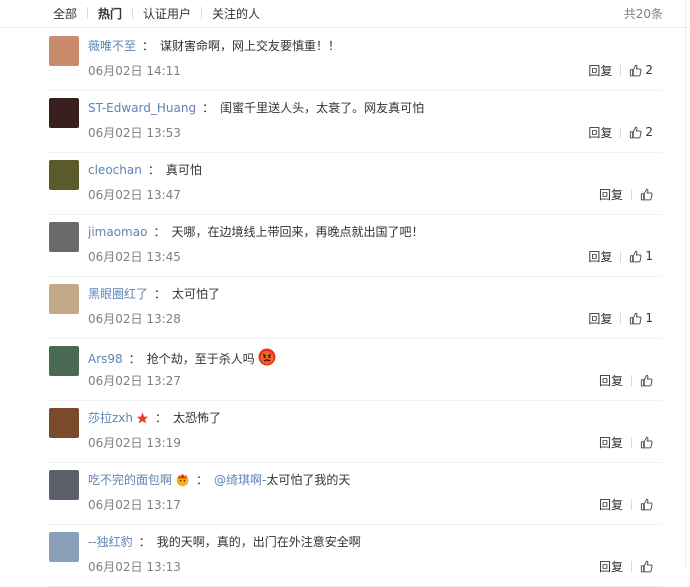 Image resolution: width=690 pixels, height=587 pixels. What do you see at coordinates (130, 480) in the screenshot?
I see `comment-username: 吃不完的面包啊` at bounding box center [130, 480].